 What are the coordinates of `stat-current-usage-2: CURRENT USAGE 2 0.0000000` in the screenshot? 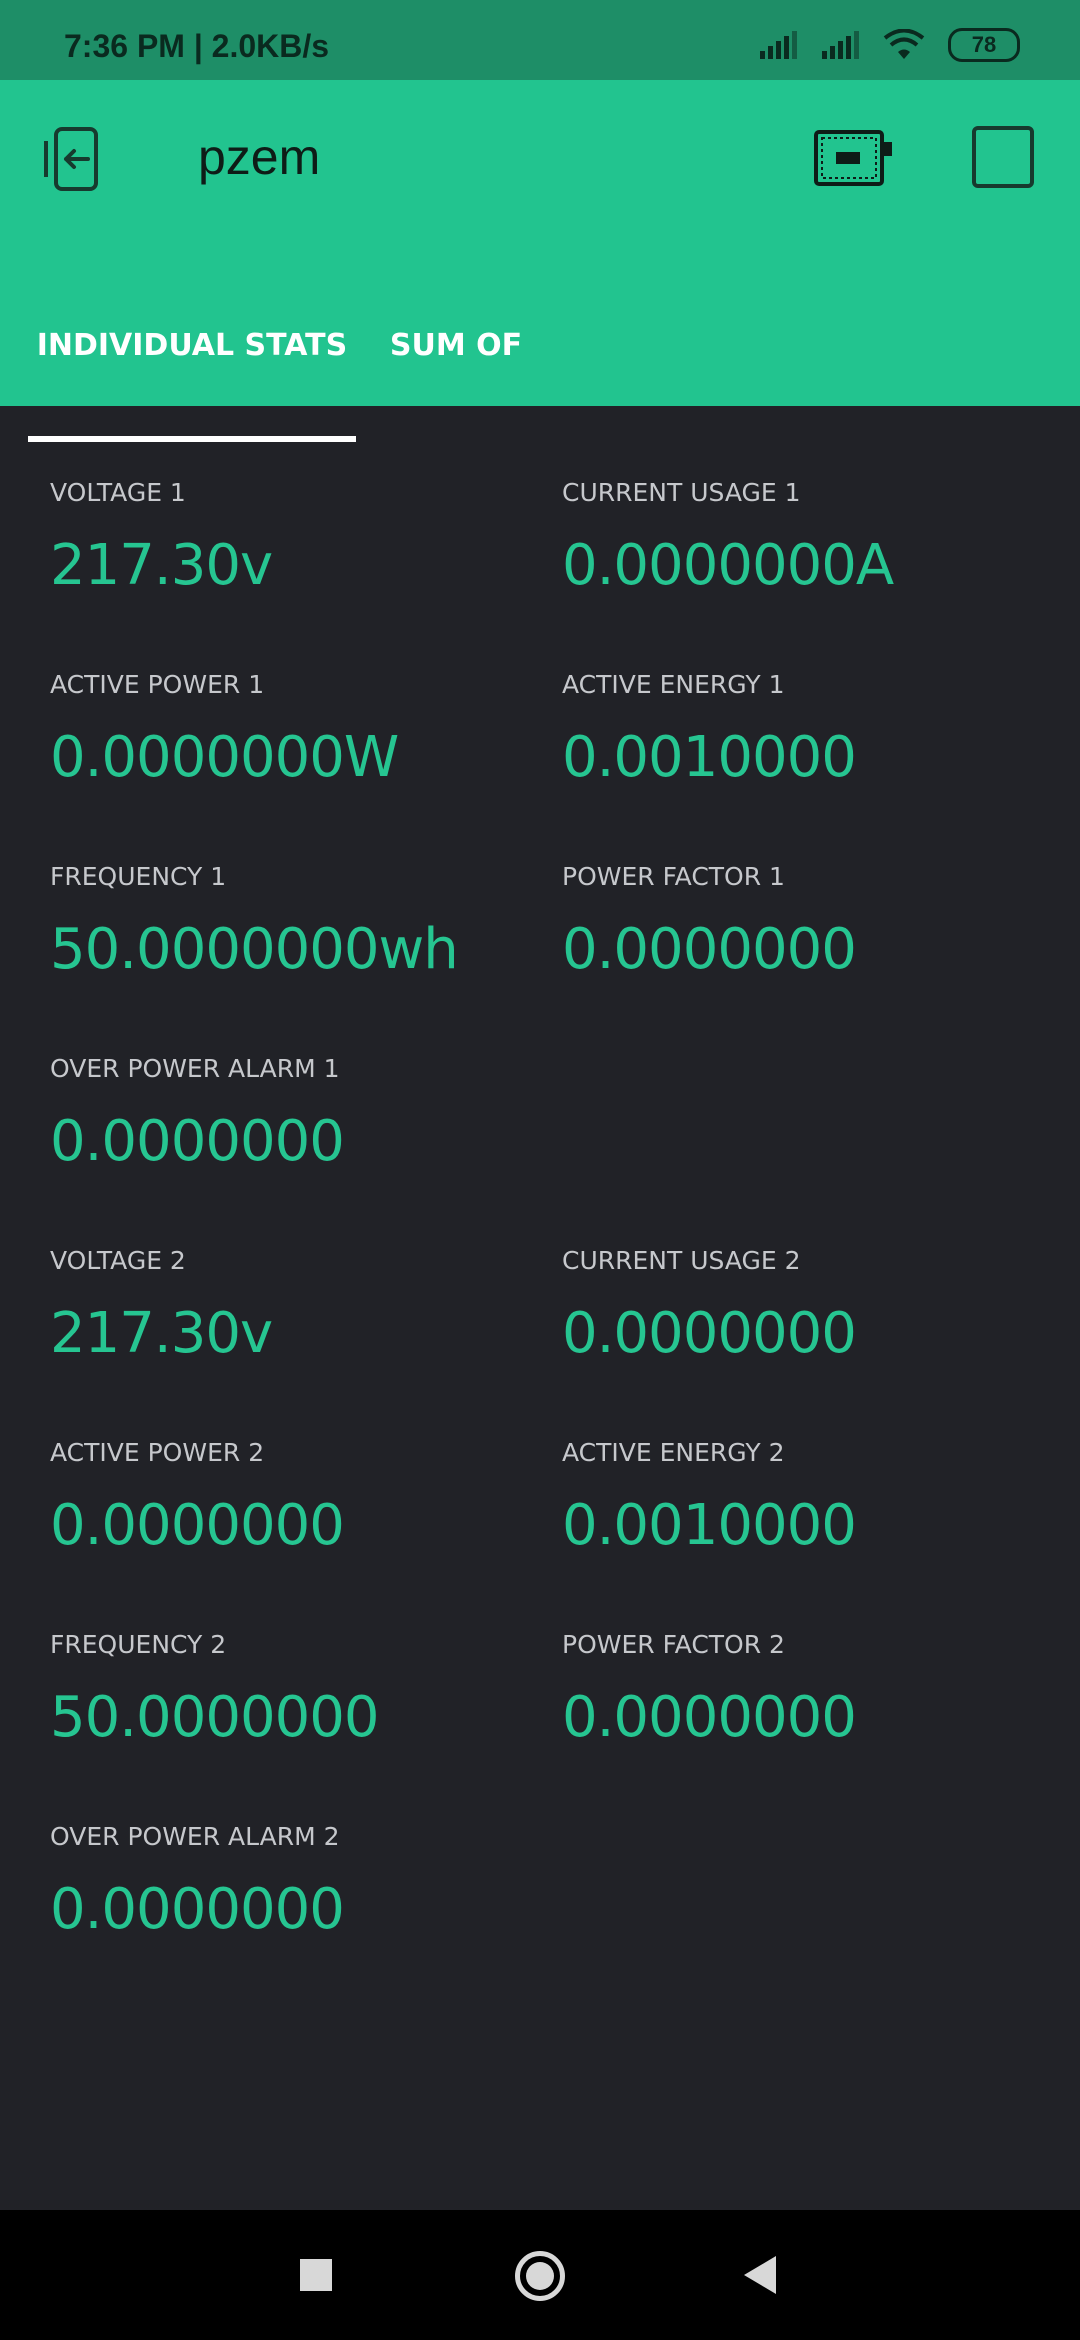 It's located at (802, 1336).